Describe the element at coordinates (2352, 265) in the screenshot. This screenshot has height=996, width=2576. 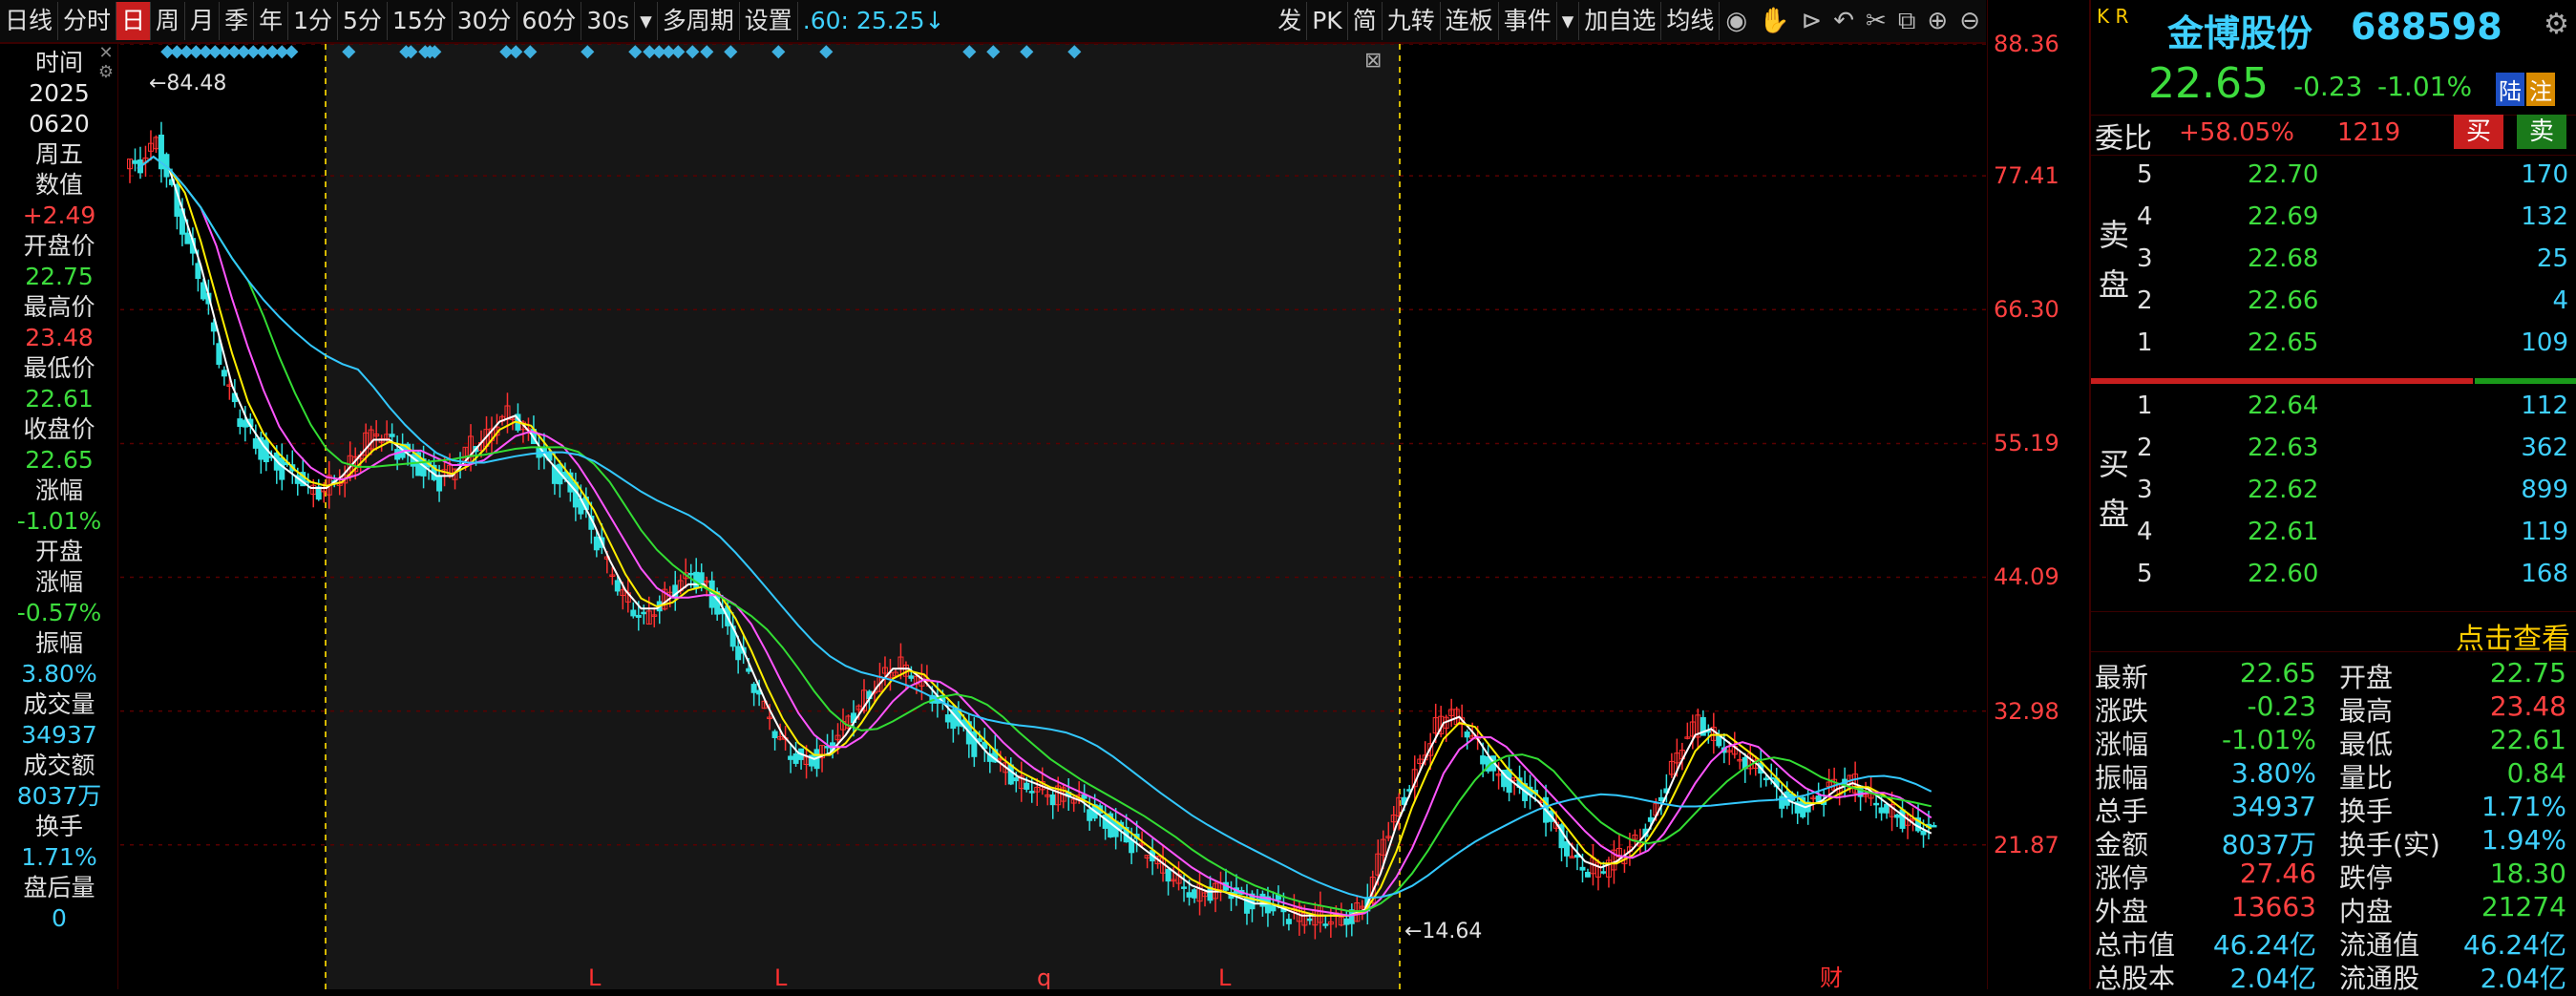
I see `sell-level-row: 3 22.68 25` at that location.